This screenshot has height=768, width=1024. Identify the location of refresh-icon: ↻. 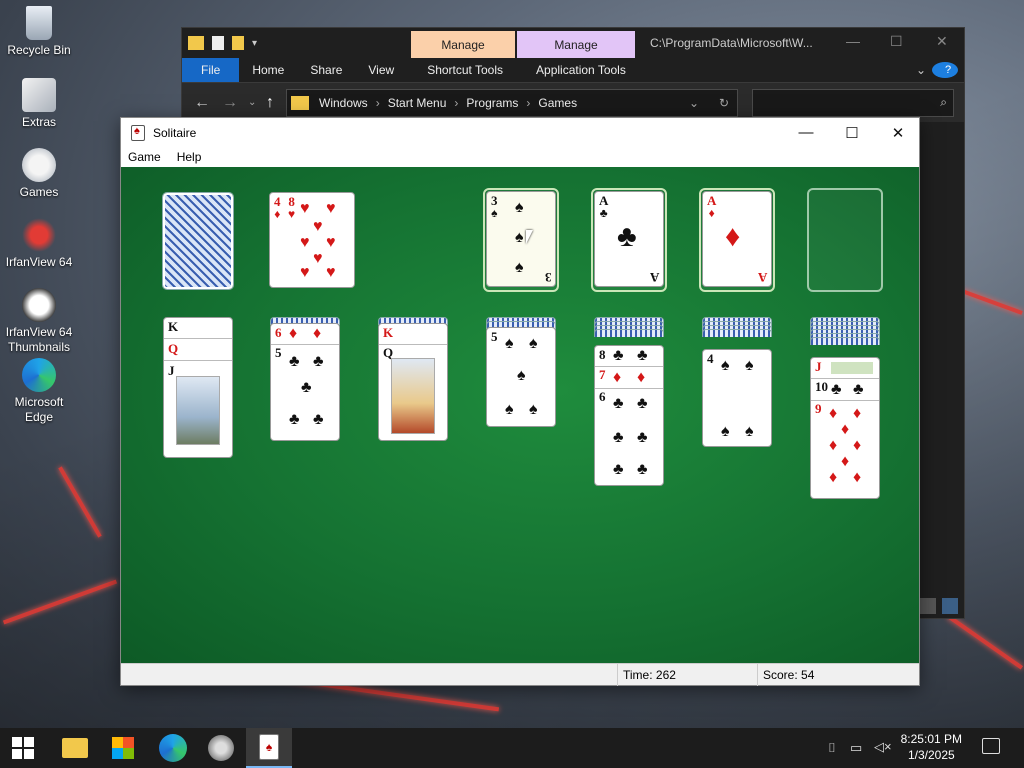
(724, 103).